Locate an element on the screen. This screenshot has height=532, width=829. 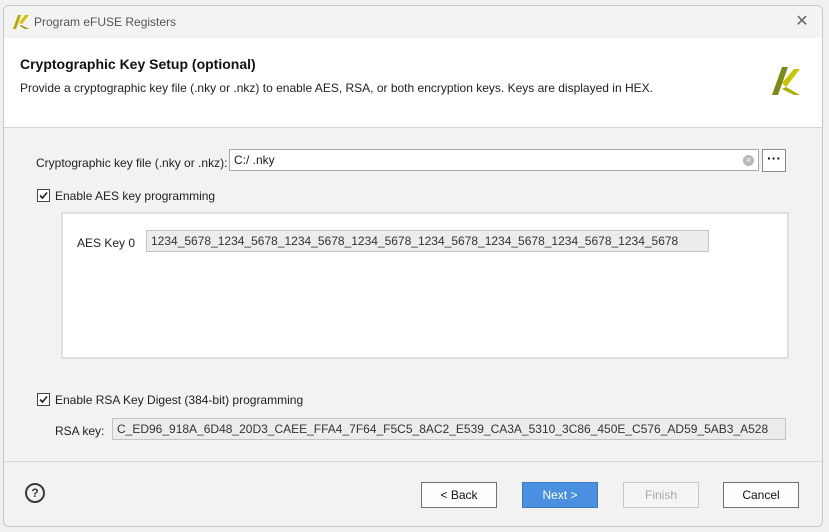
aes-enable-label: Enable AES key programming is located at coordinates (135, 196).